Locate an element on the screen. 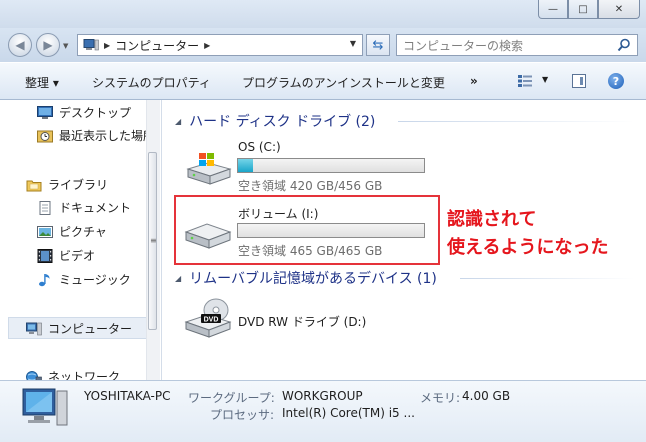 This screenshot has width=646, height=442. address-row: ◀ ▶ ▼ ▶ コンピューター ▶ ▼ ⇆ コンピューターの検索 is located at coordinates (323, 45).